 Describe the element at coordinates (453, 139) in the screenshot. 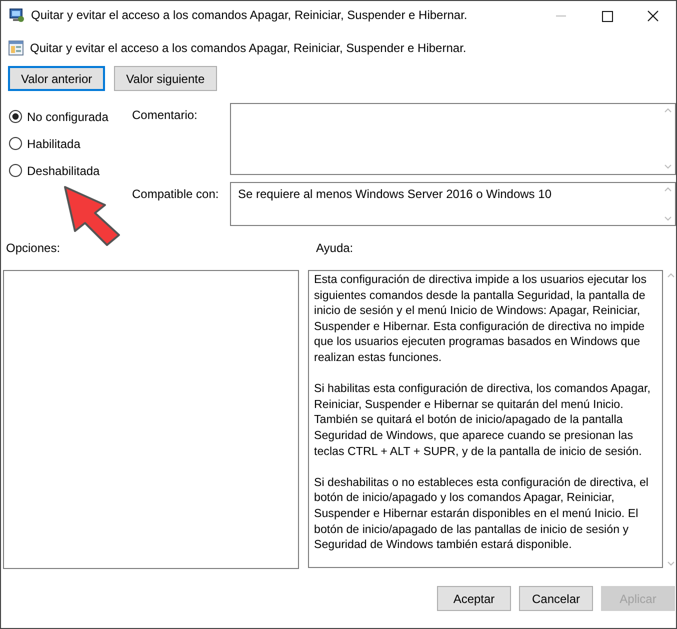

I see `comment-field` at that location.